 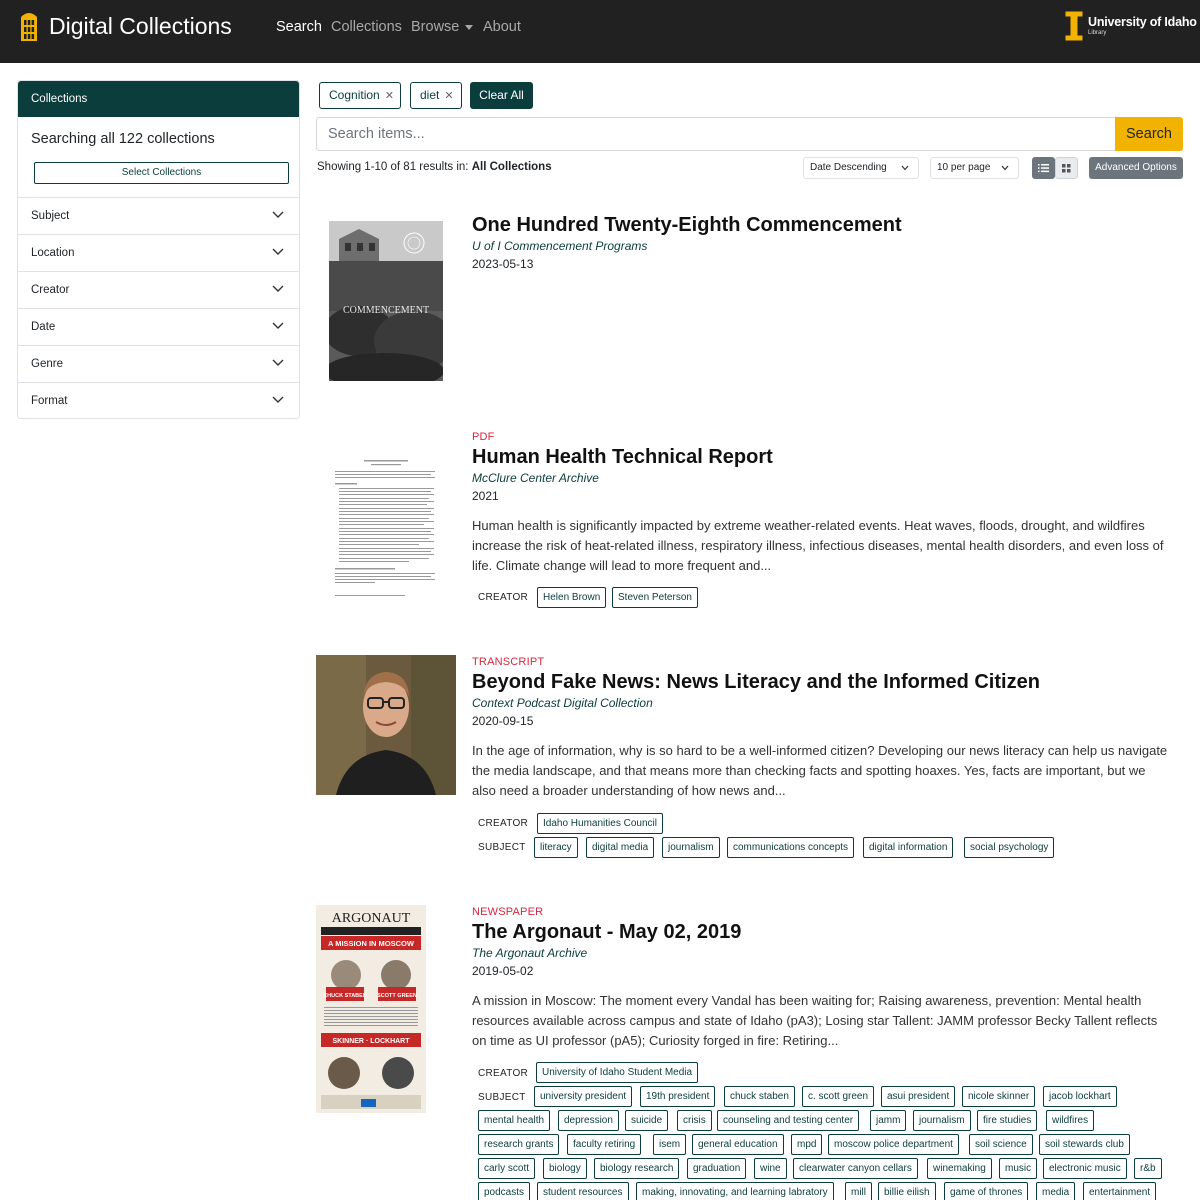 What do you see at coordinates (386, 301) in the screenshot?
I see `result-thumbnail: COMMENCEMENT` at bounding box center [386, 301].